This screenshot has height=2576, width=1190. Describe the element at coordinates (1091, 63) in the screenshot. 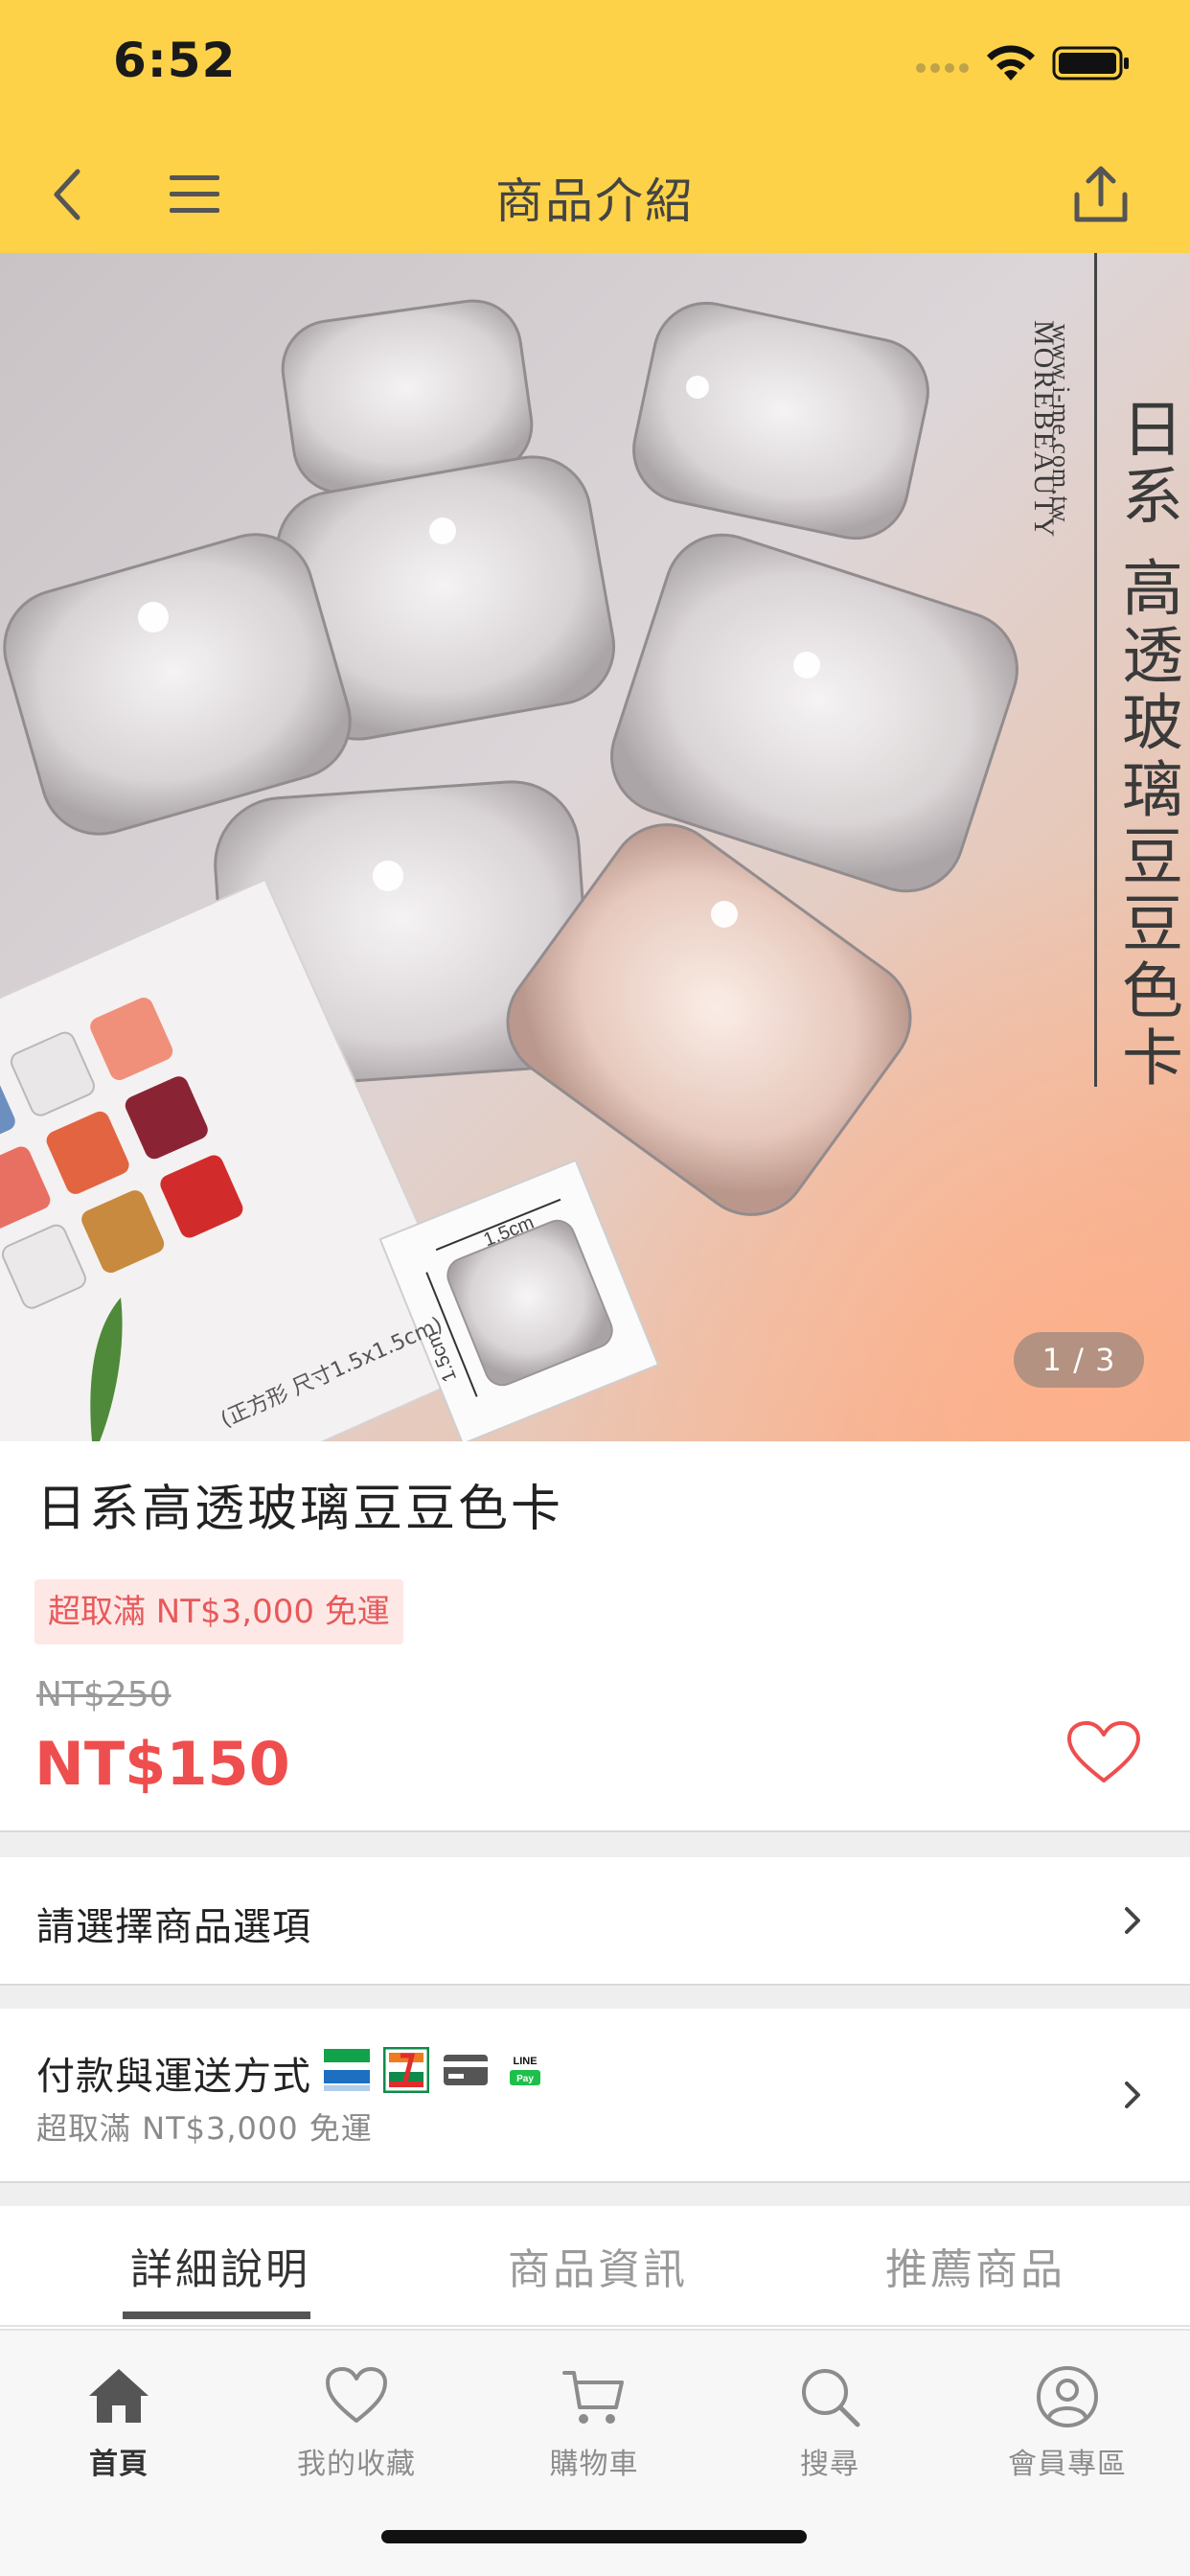

I see `battery-icon` at that location.